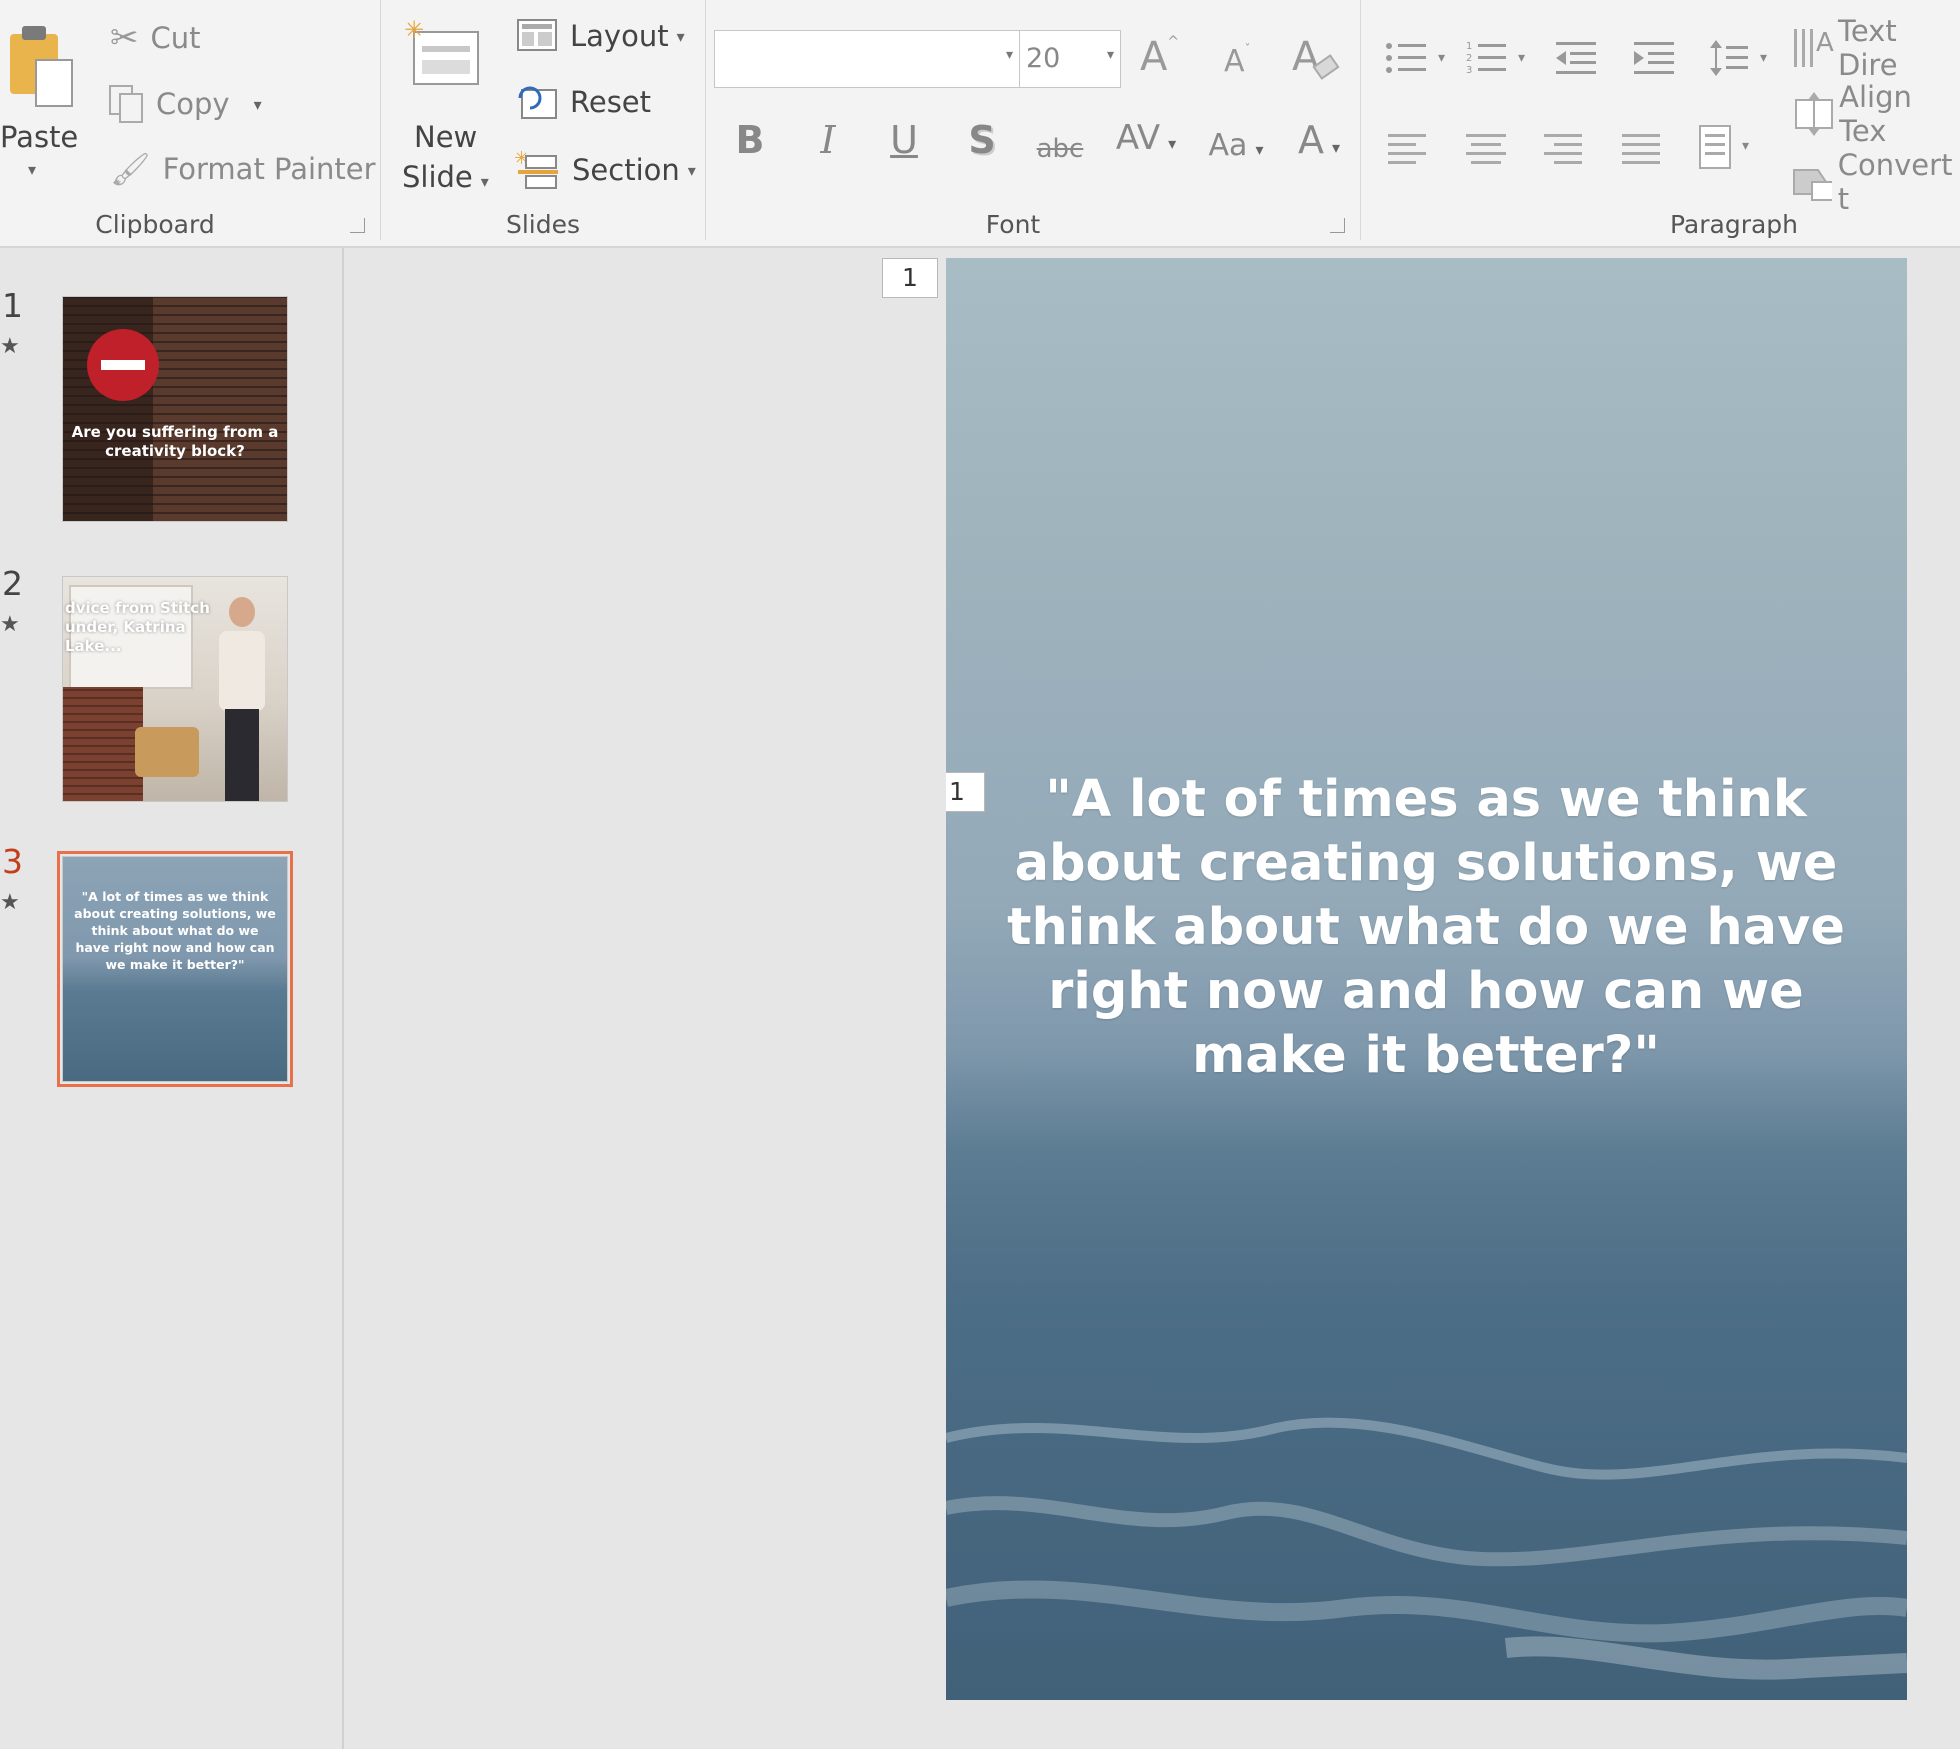 This screenshot has height=1749, width=1960. I want to click on font-dialog-launcher-icon, so click(1337, 225).